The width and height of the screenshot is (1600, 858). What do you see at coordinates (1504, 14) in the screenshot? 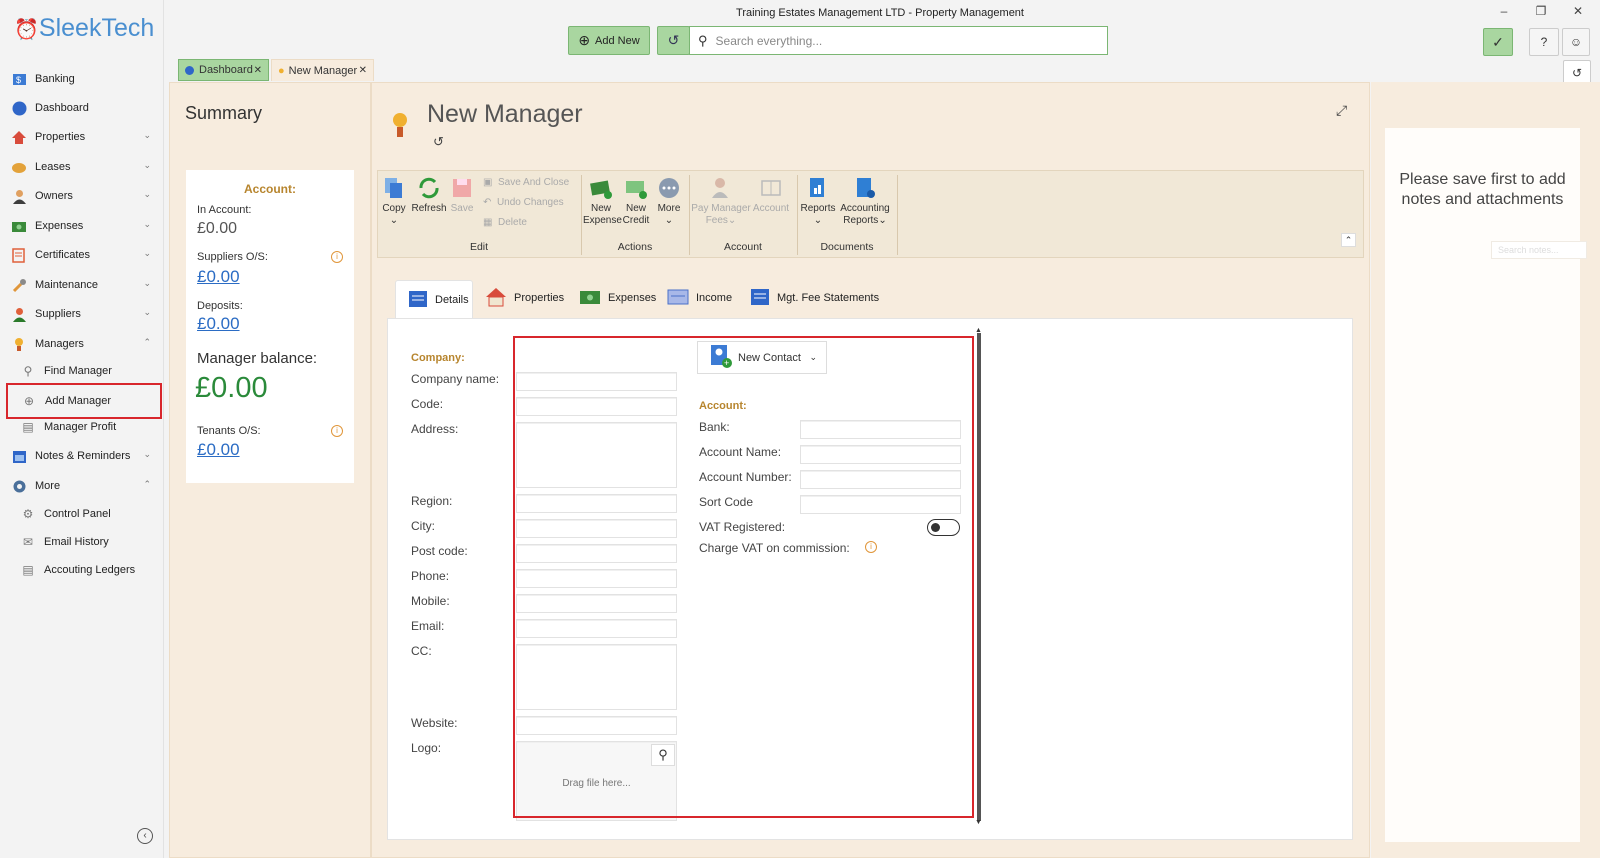
I see `minimize-icon: –` at bounding box center [1504, 14].